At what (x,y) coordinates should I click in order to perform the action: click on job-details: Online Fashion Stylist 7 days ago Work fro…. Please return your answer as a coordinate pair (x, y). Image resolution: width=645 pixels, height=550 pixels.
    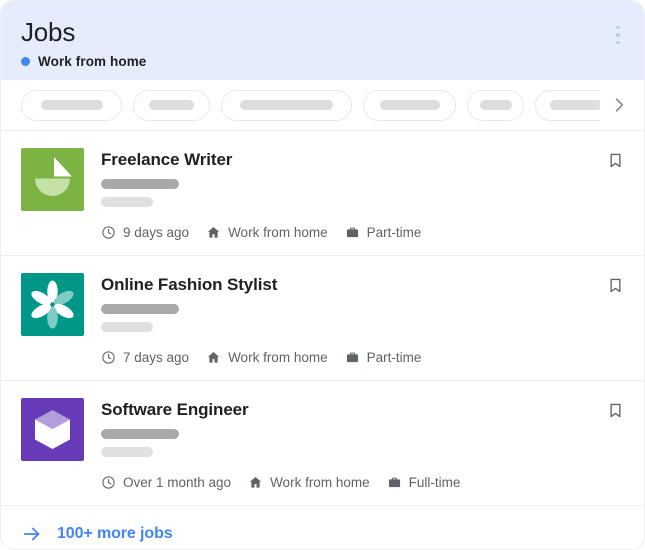
    Looking at the image, I should click on (362, 319).